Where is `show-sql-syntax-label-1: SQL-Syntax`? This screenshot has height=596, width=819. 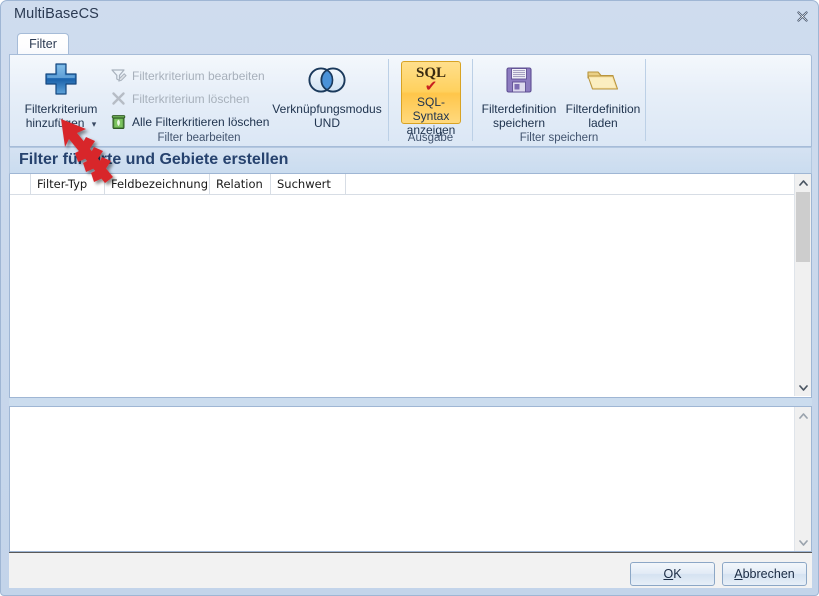 show-sql-syntax-label-1: SQL-Syntax is located at coordinates (431, 109).